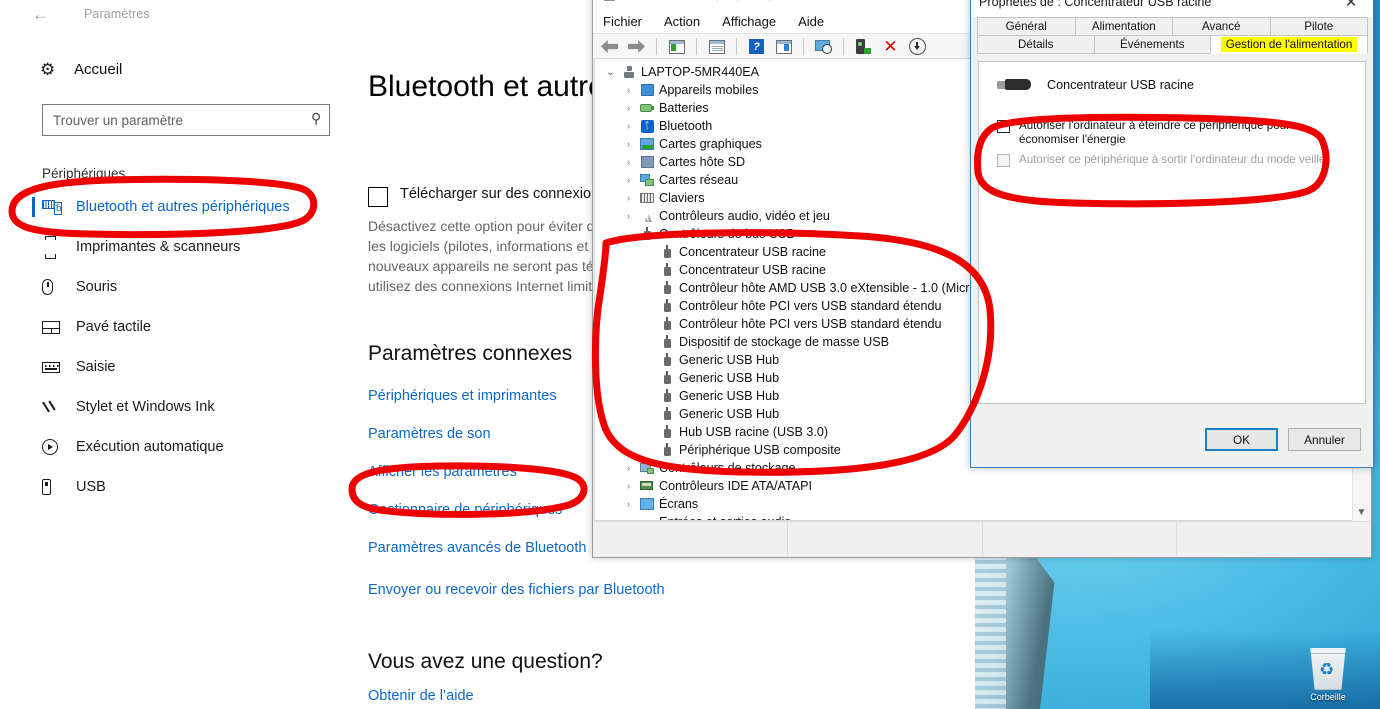  I want to click on tab-power-management-label: Gestion de l'alimentation, so click(1289, 44).